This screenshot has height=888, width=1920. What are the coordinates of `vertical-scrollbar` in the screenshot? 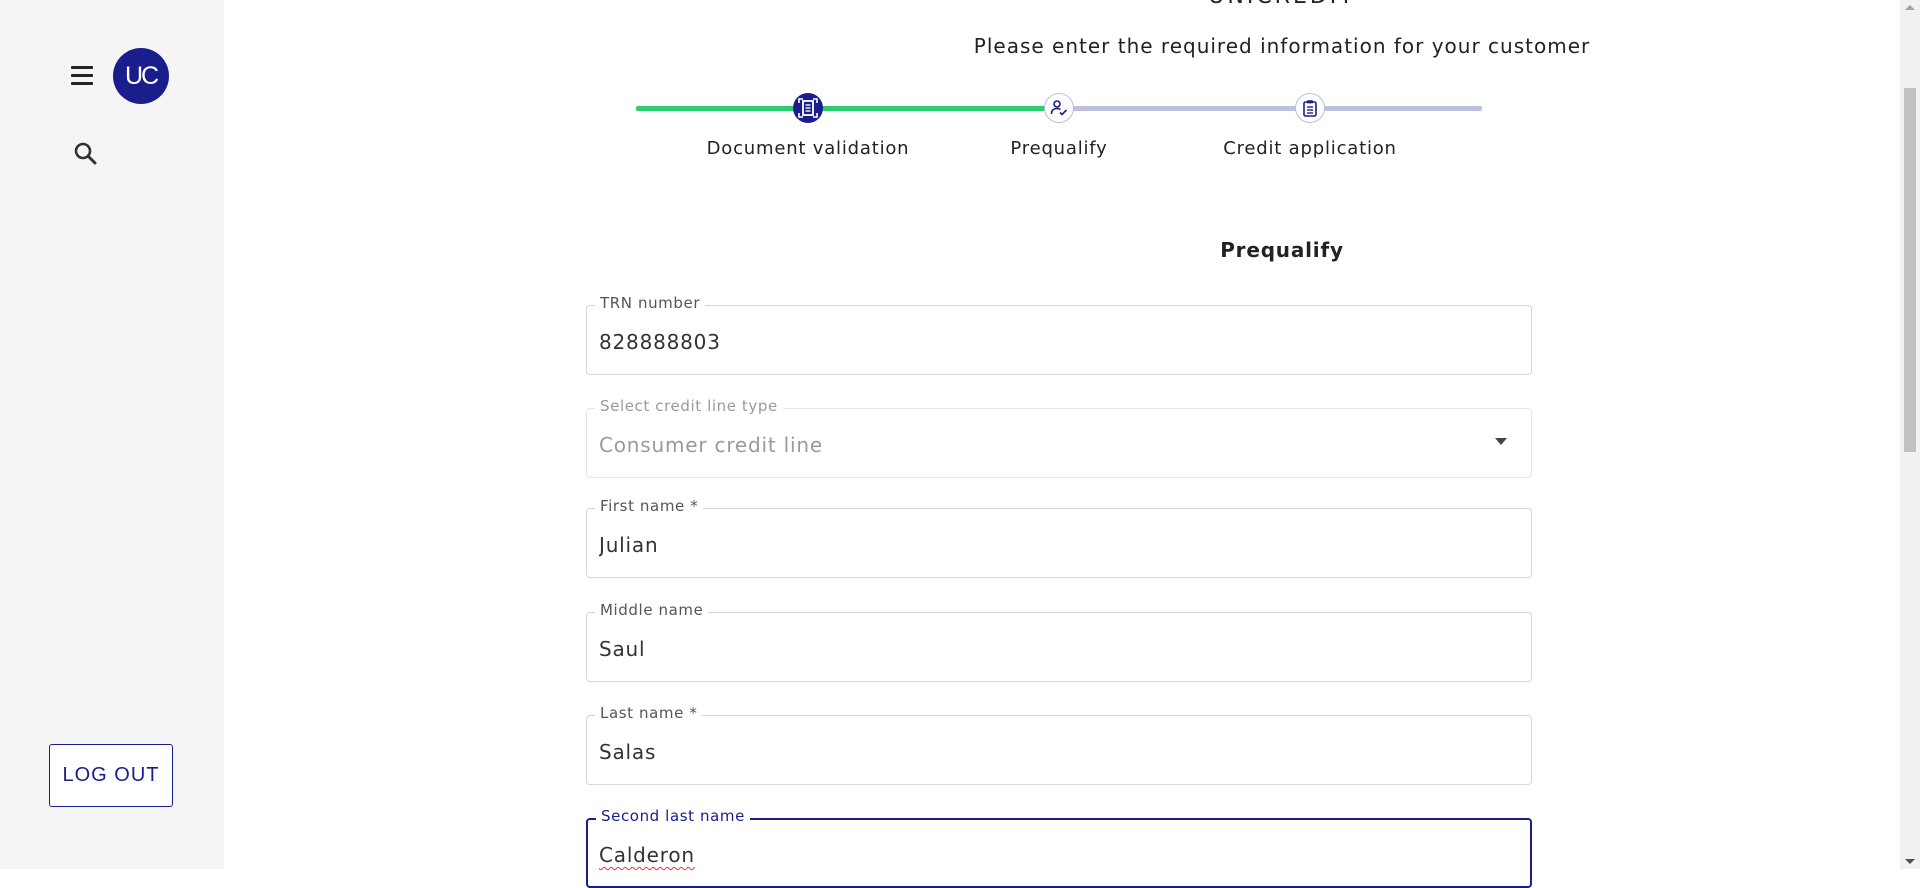 It's located at (1910, 434).